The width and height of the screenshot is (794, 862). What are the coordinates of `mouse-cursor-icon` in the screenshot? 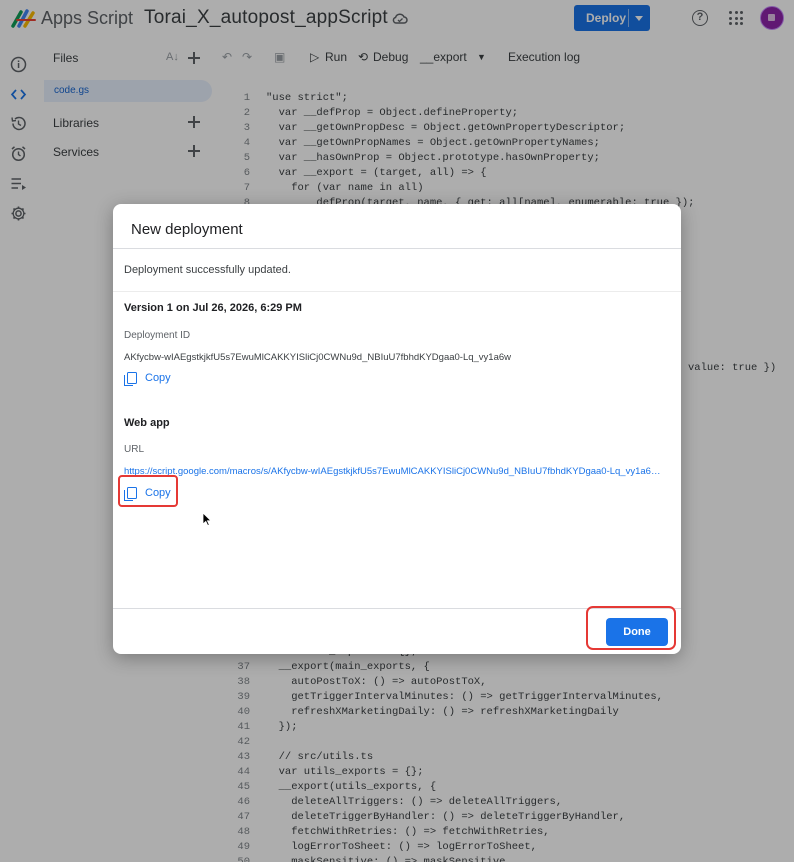 It's located at (207, 519).